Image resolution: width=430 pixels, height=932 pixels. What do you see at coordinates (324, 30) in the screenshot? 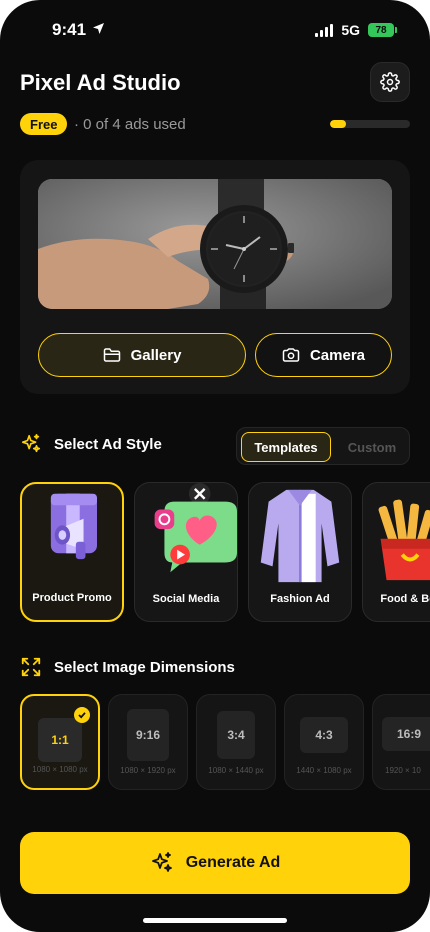
I see `signal-icon` at bounding box center [324, 30].